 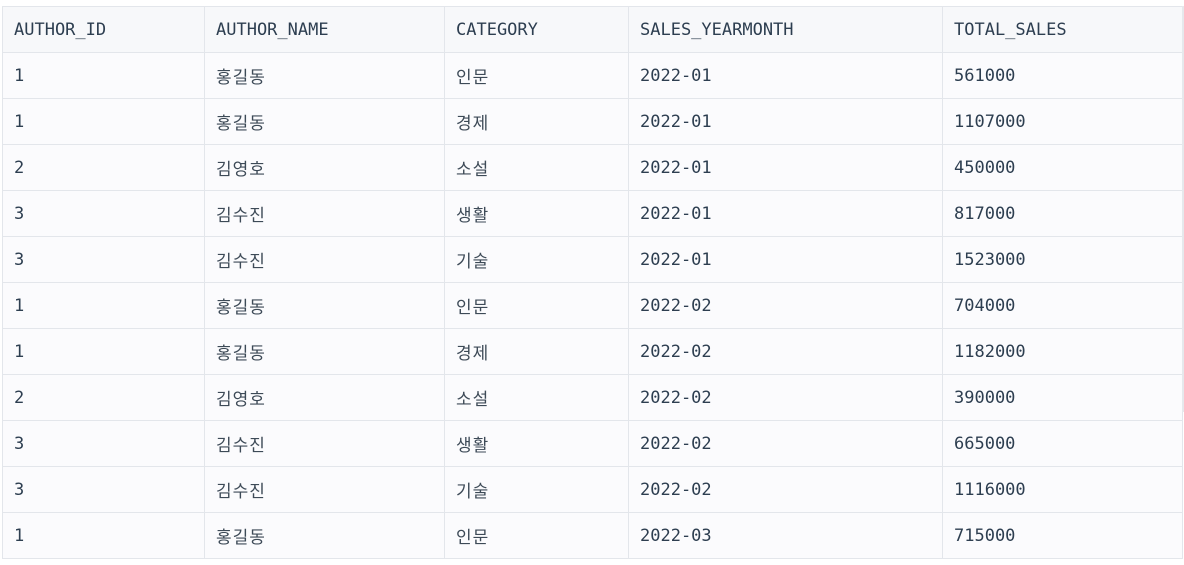 I want to click on table-row: 3 김수진 생활 2022-01 817000, so click(x=592, y=213).